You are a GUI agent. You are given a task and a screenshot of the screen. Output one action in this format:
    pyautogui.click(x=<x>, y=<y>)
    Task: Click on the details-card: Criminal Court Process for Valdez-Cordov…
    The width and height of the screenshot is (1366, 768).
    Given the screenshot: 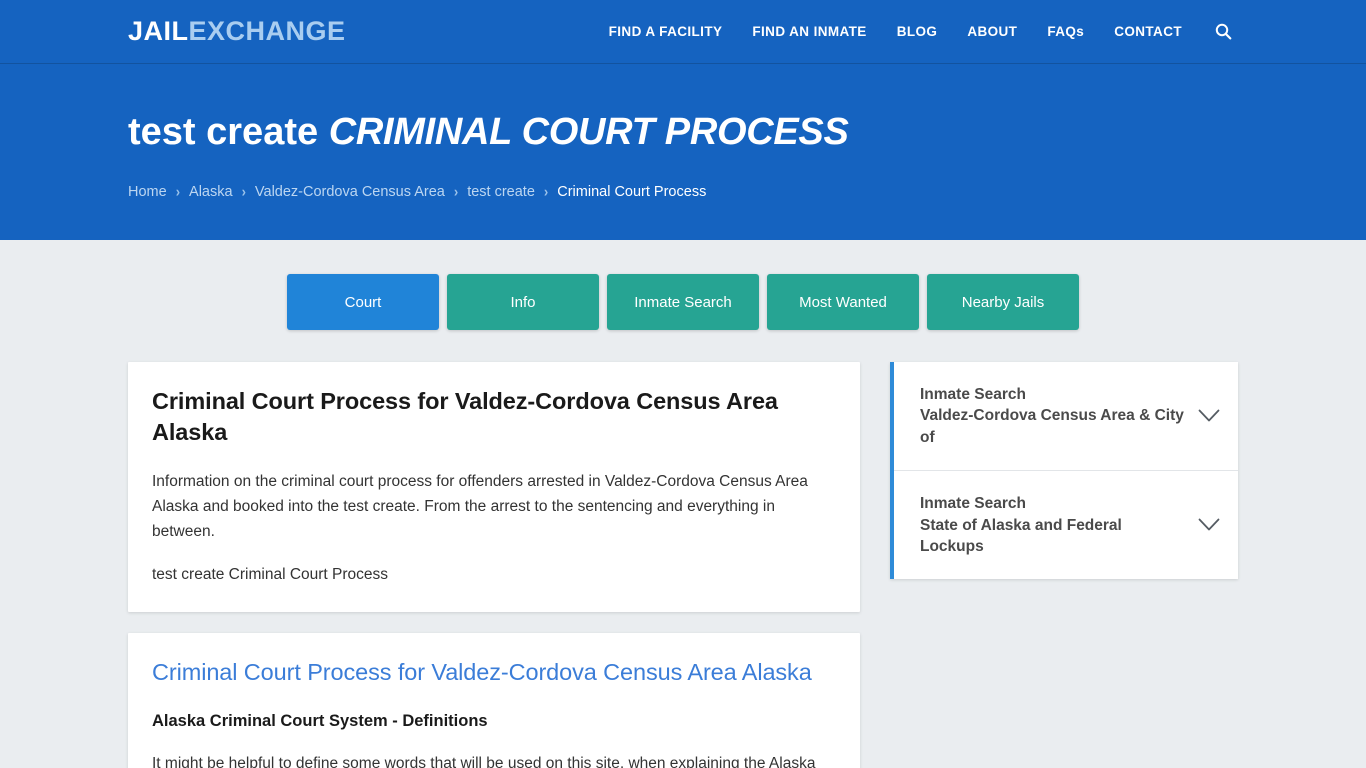 What is the action you would take?
    pyautogui.click(x=494, y=700)
    